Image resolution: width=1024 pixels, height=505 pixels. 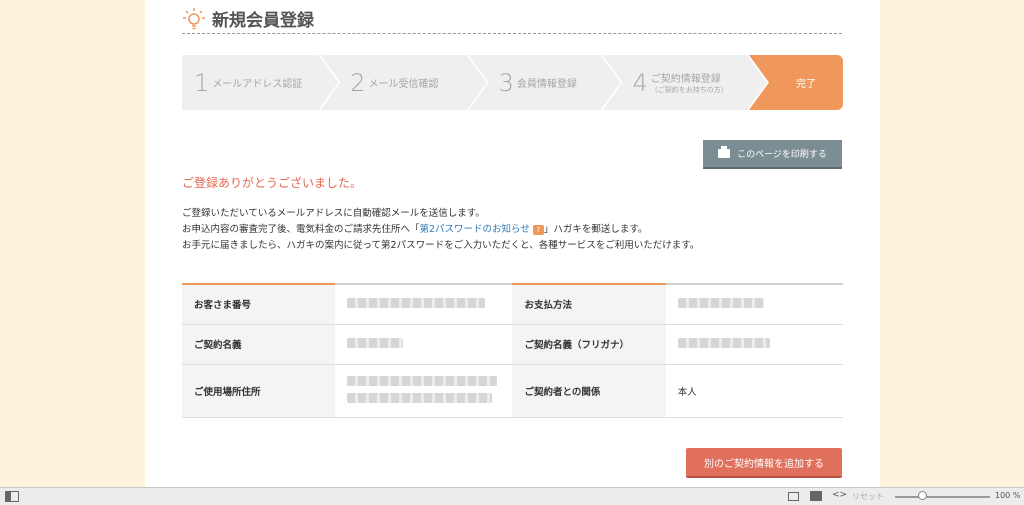 What do you see at coordinates (805, 84) in the screenshot?
I see `step-label: 完了` at bounding box center [805, 84].